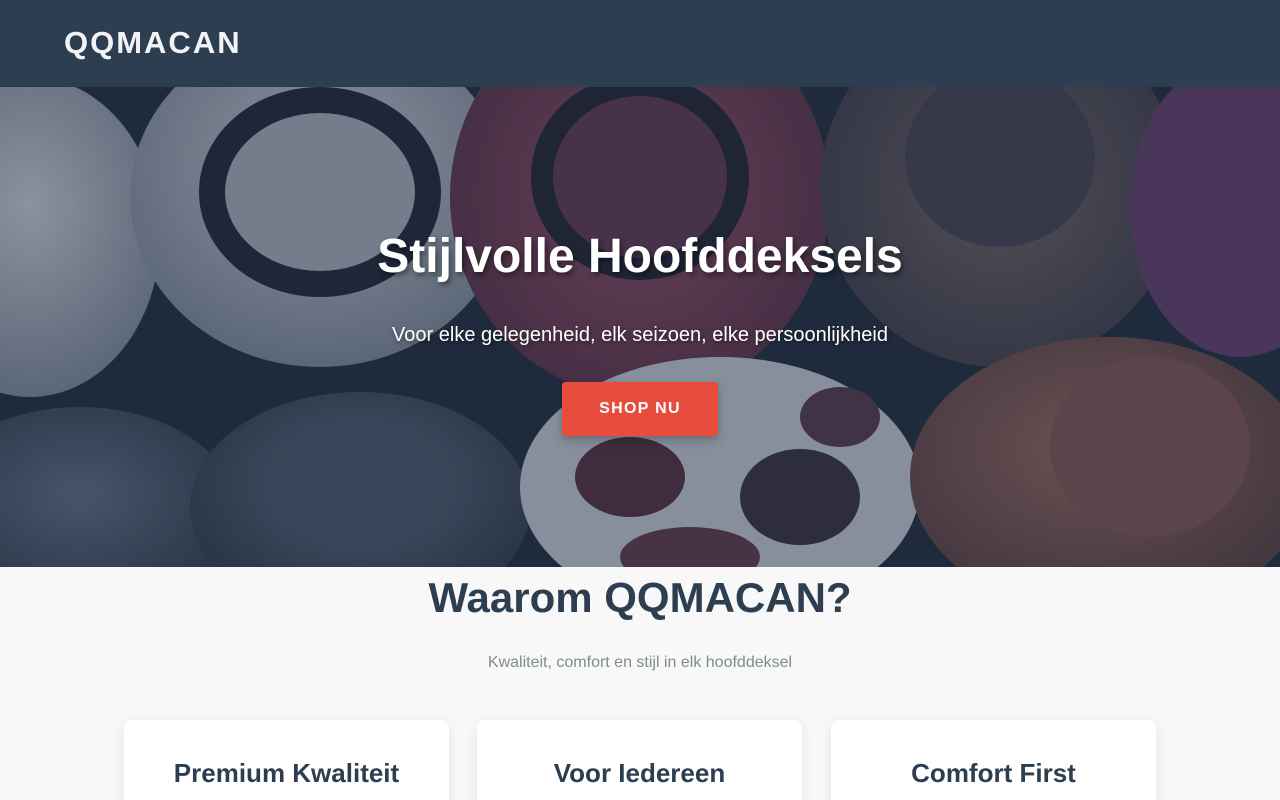  I want to click on shop-now-button: SHOP NU, so click(640, 409).